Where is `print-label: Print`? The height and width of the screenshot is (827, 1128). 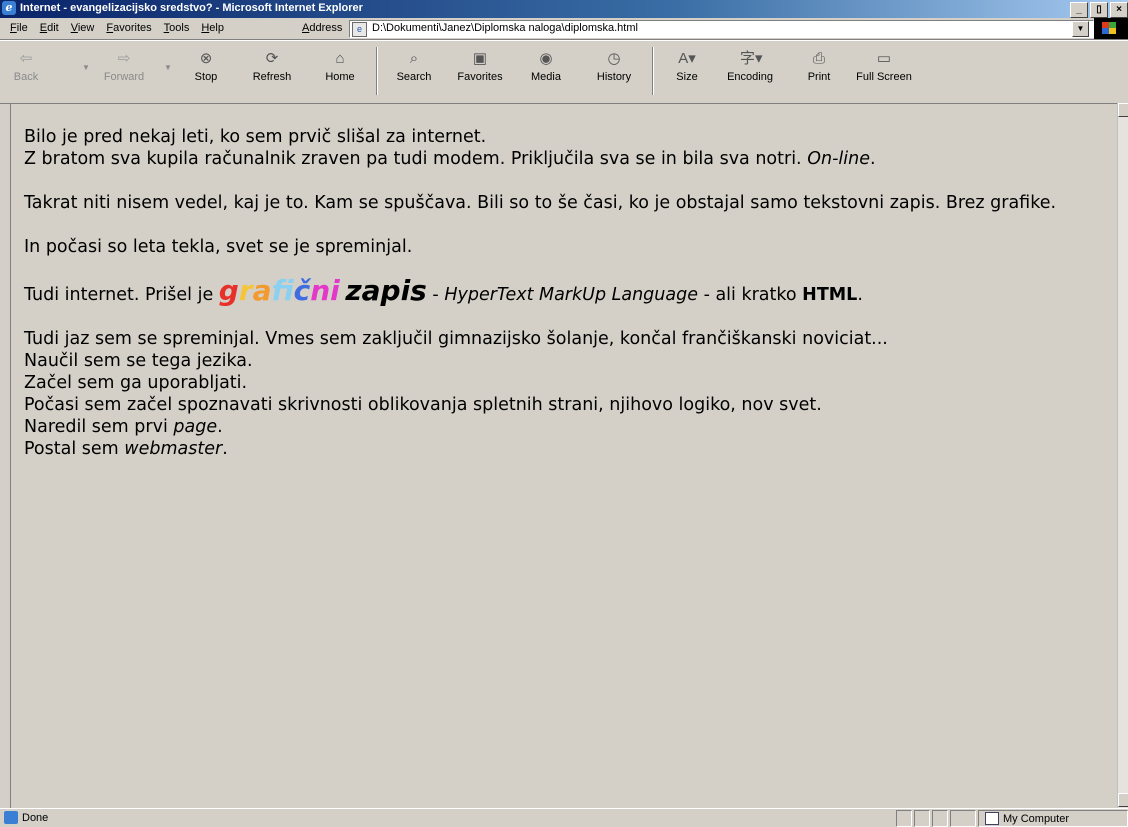 print-label: Print is located at coordinates (819, 77).